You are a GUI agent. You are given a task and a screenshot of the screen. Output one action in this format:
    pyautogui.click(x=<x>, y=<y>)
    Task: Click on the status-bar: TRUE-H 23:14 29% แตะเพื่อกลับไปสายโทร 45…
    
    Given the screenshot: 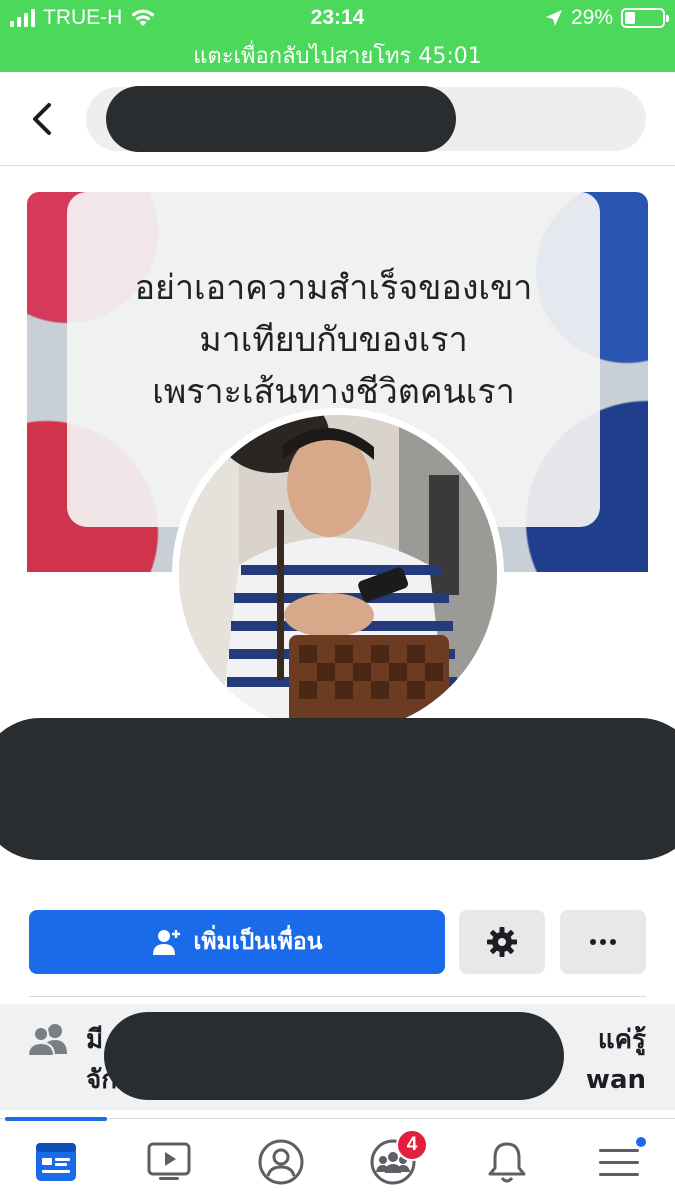 What is the action you would take?
    pyautogui.click(x=337, y=36)
    